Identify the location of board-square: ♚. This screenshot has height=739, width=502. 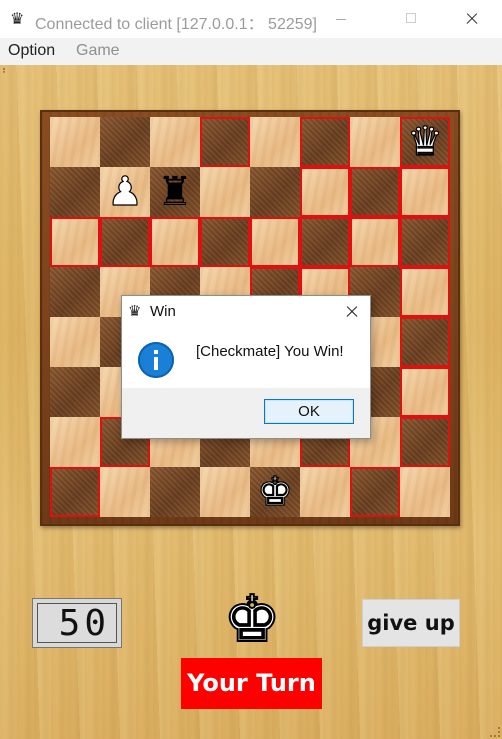
(275, 492).